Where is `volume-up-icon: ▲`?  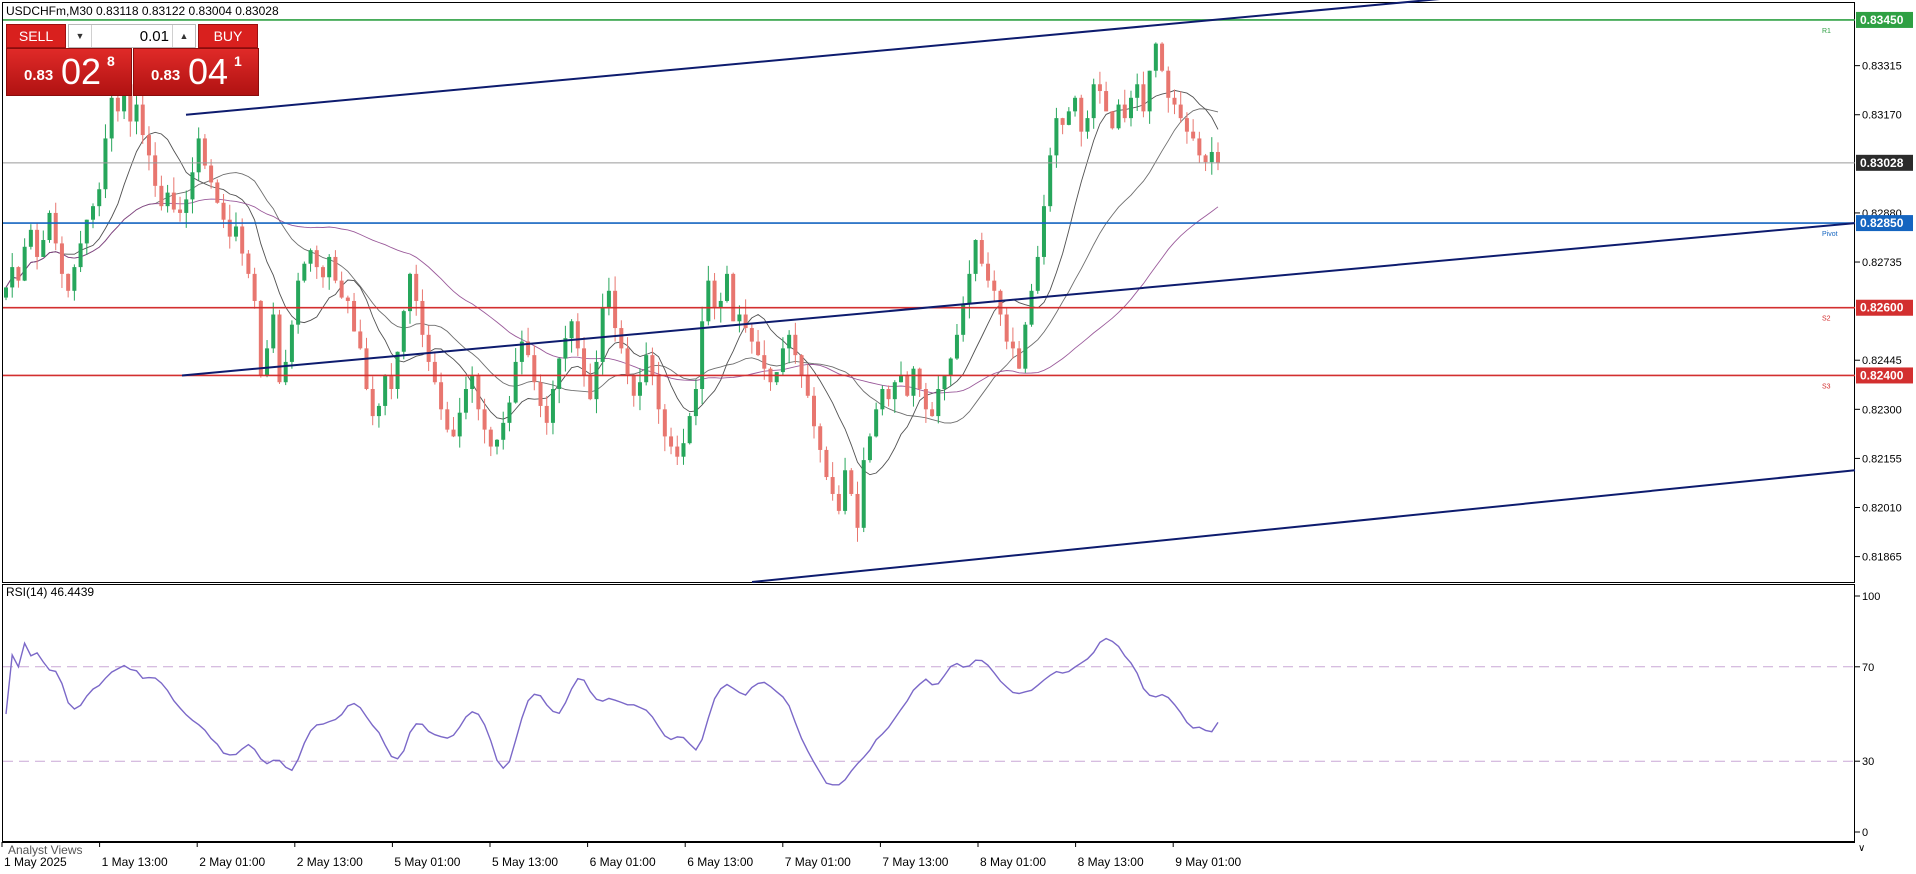
volume-up-icon: ▲ is located at coordinates (183, 36).